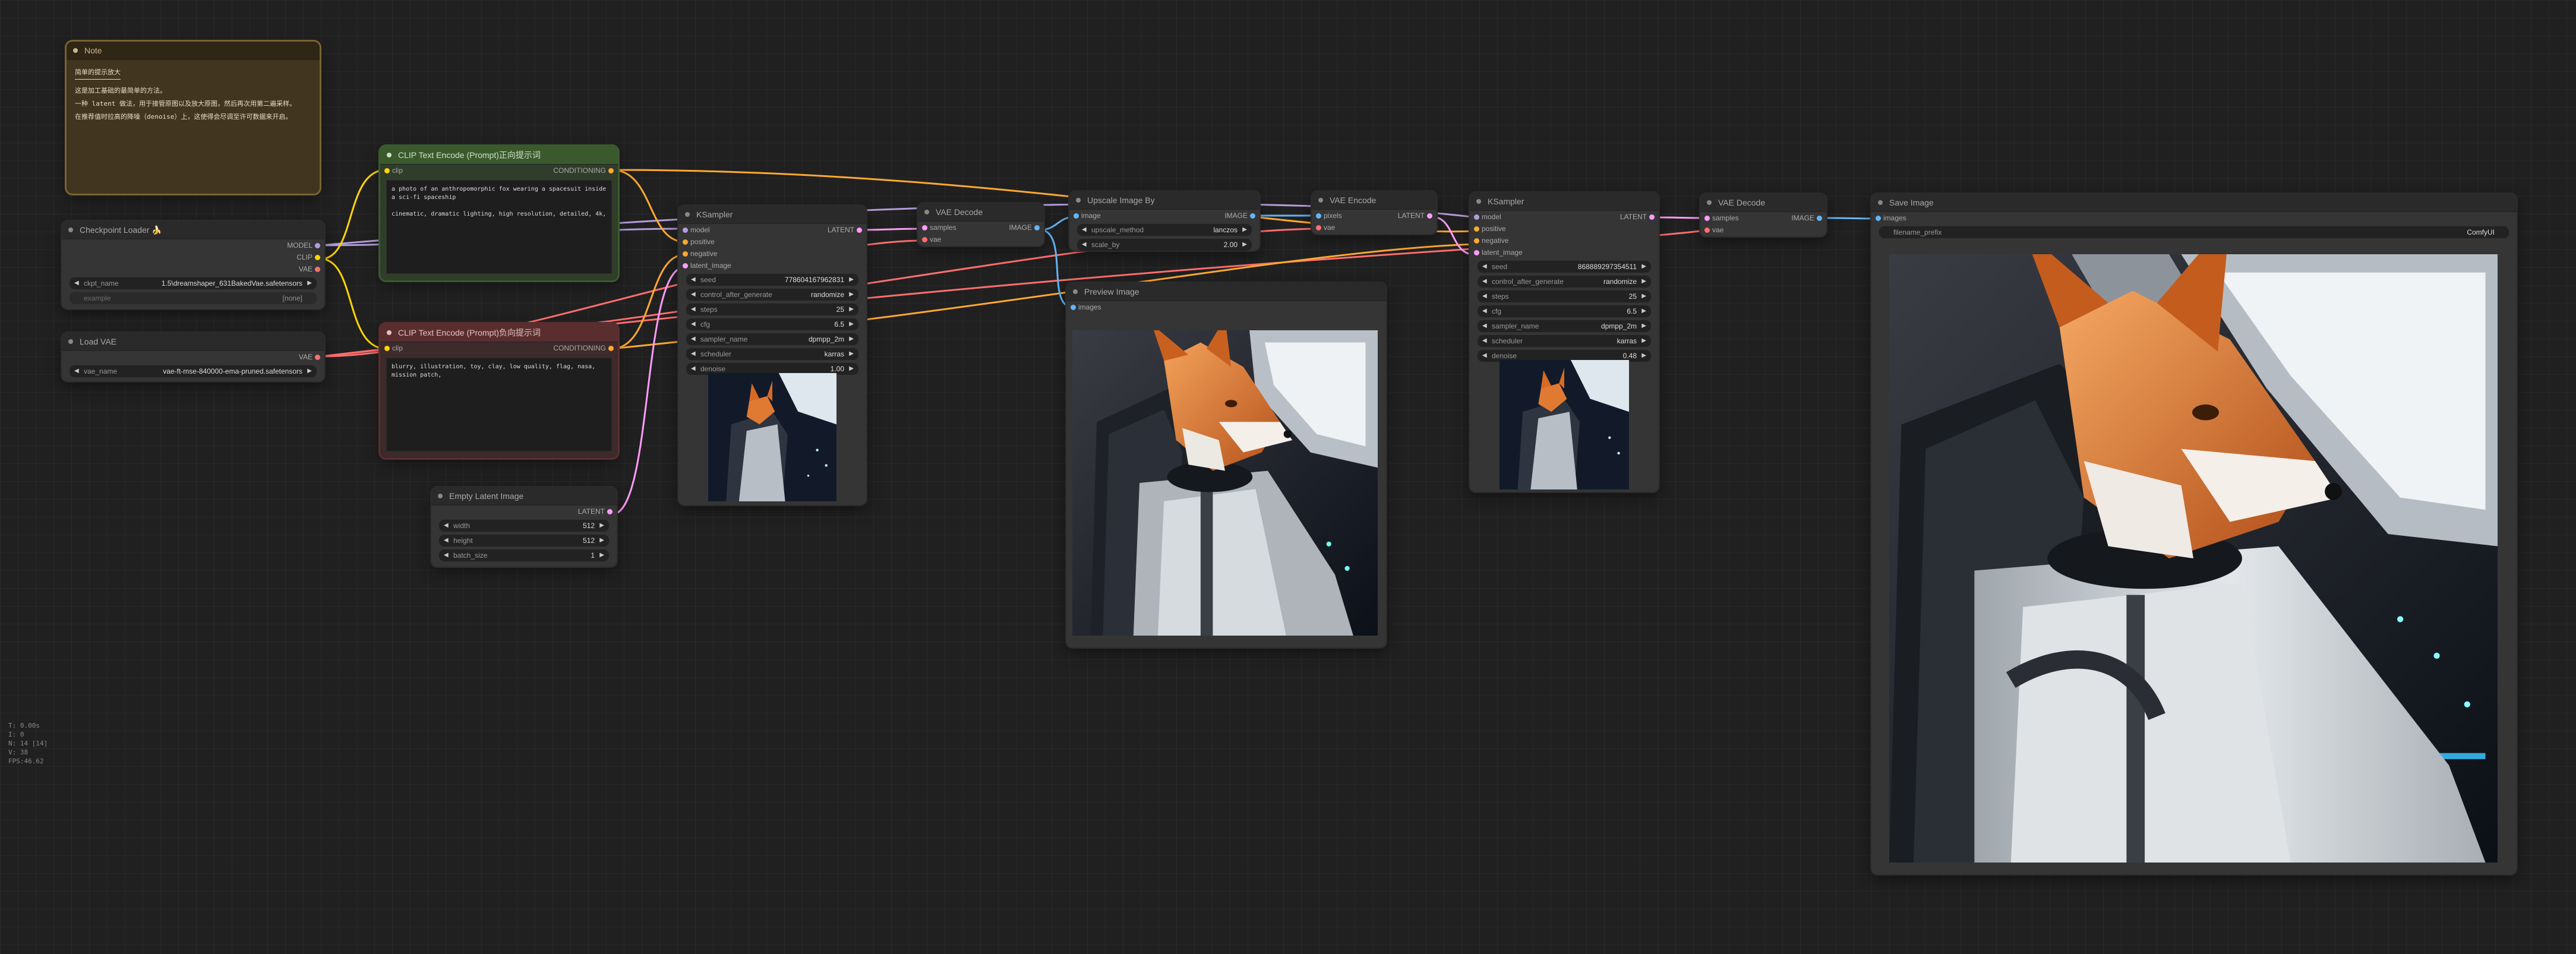  Describe the element at coordinates (193, 51) in the screenshot. I see `node-title: Note` at that location.